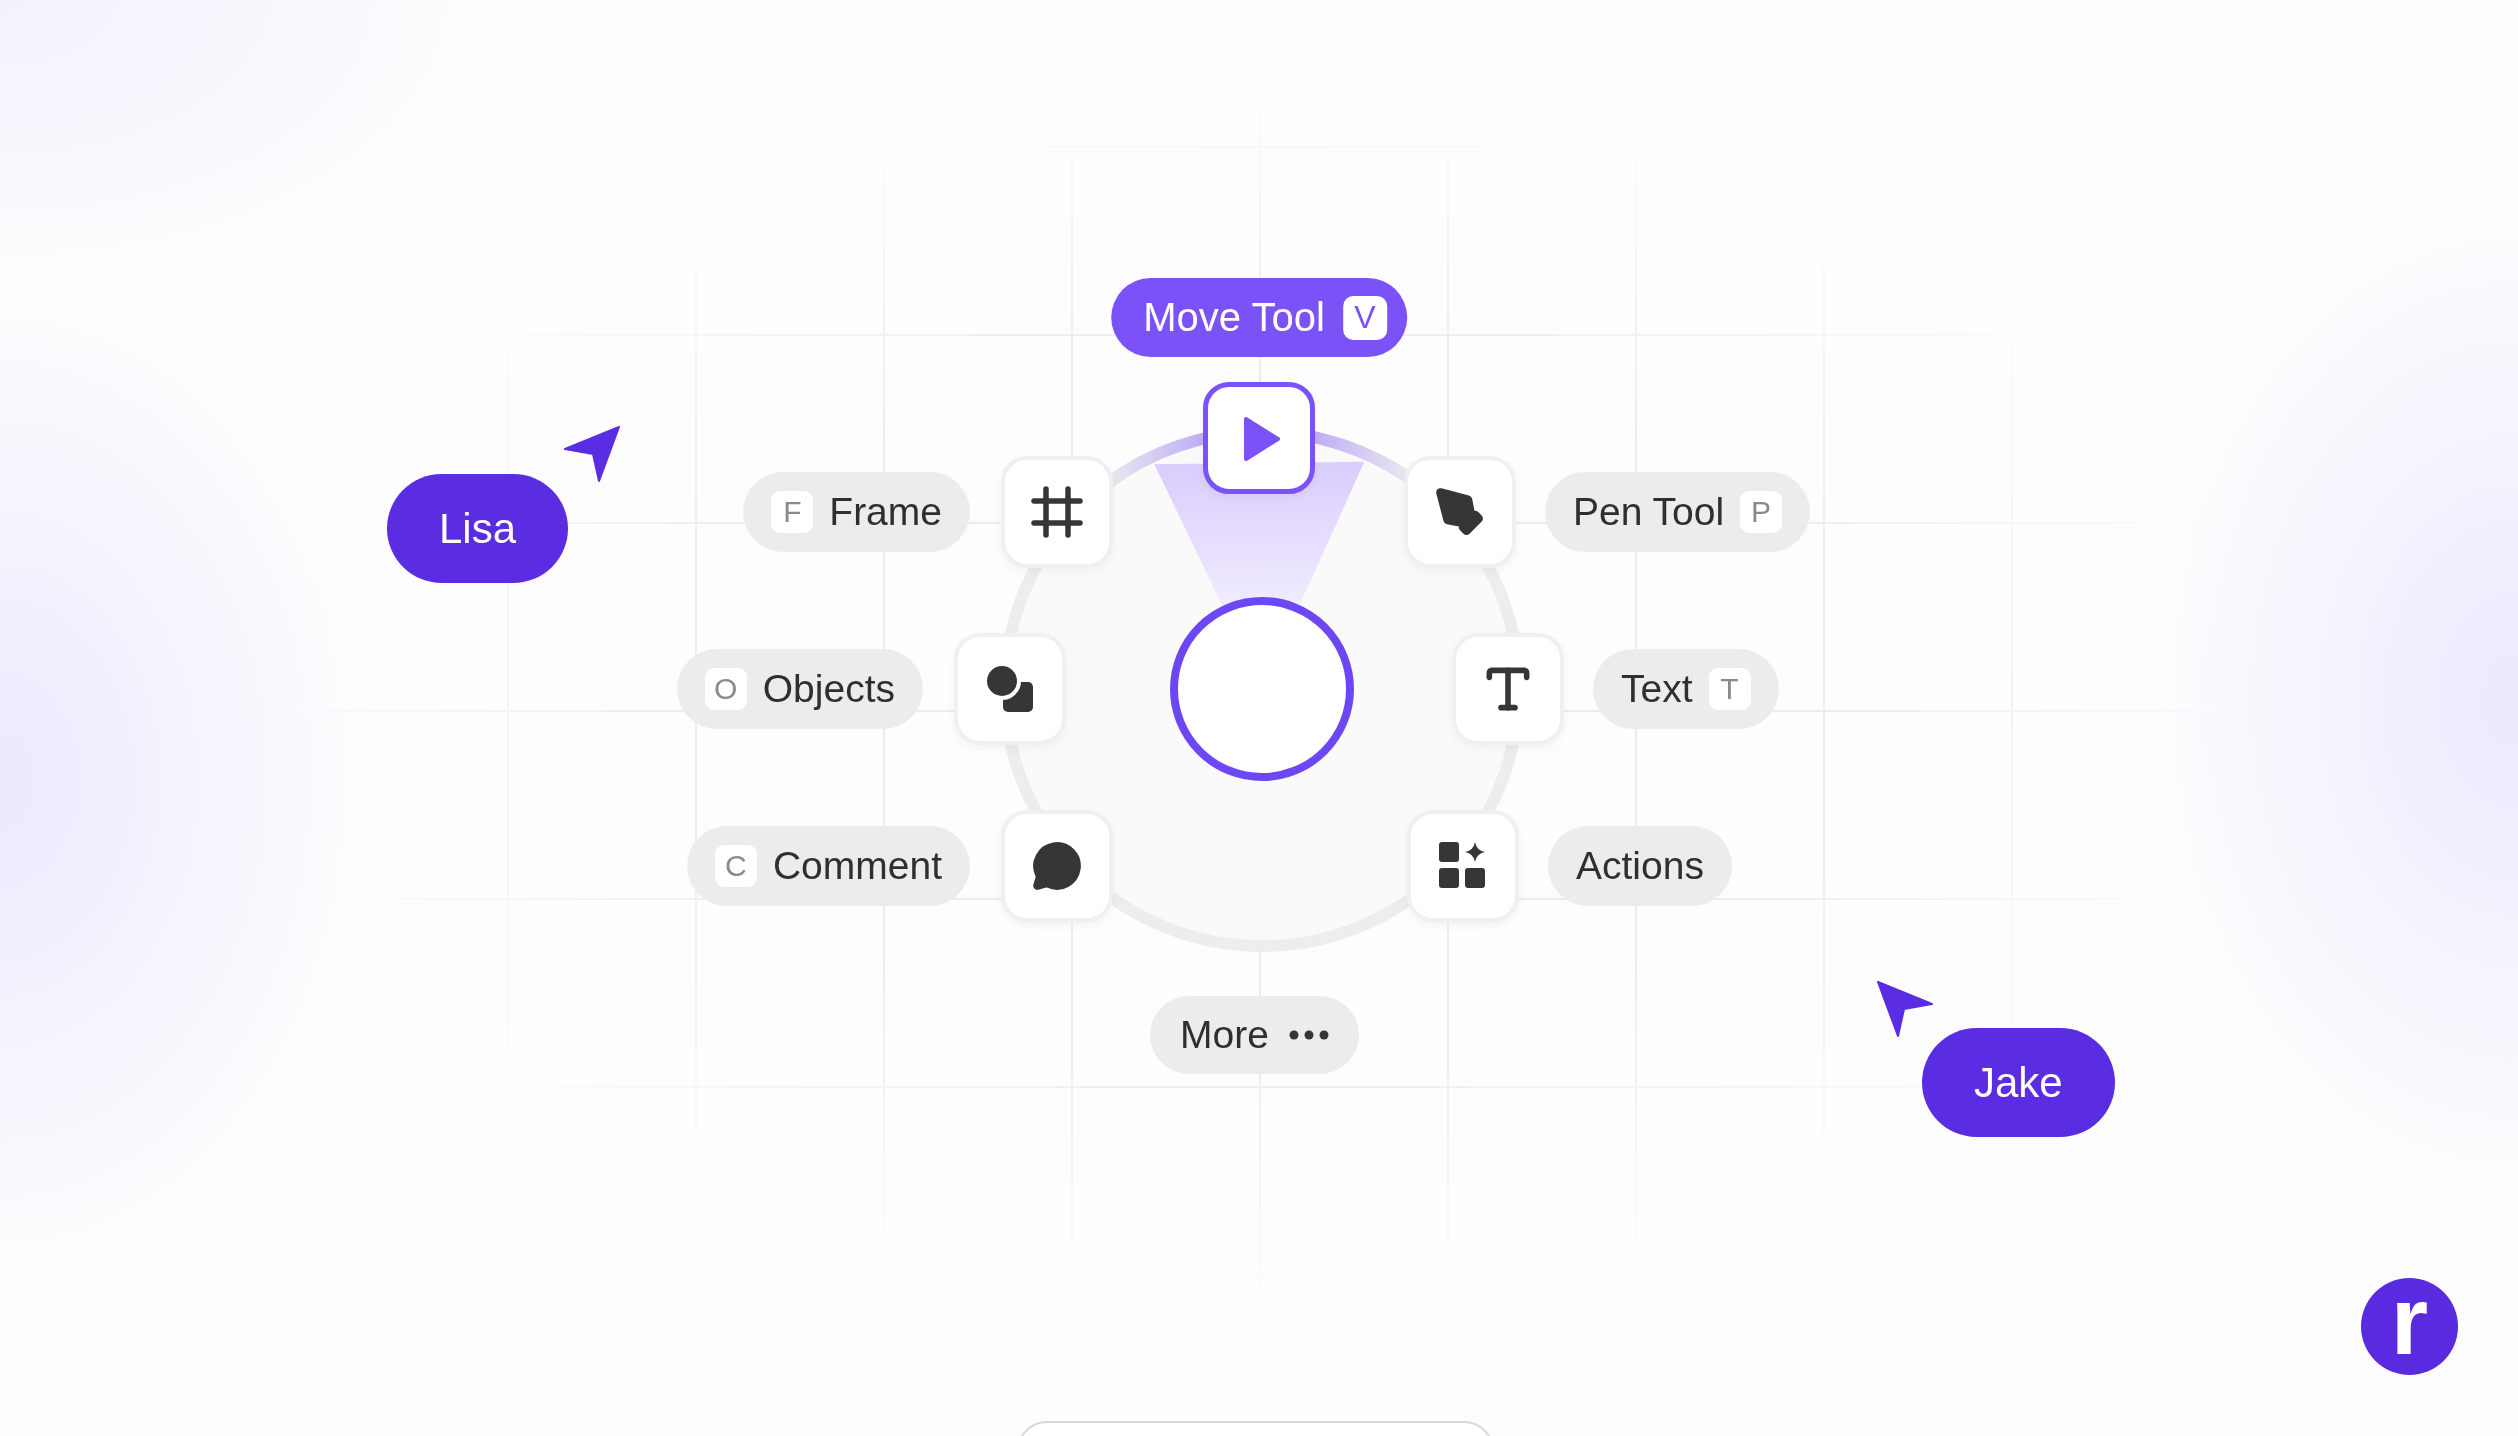 This screenshot has width=2518, height=1436. Describe the element at coordinates (1364, 317) in the screenshot. I see `shortcut-key: V` at that location.